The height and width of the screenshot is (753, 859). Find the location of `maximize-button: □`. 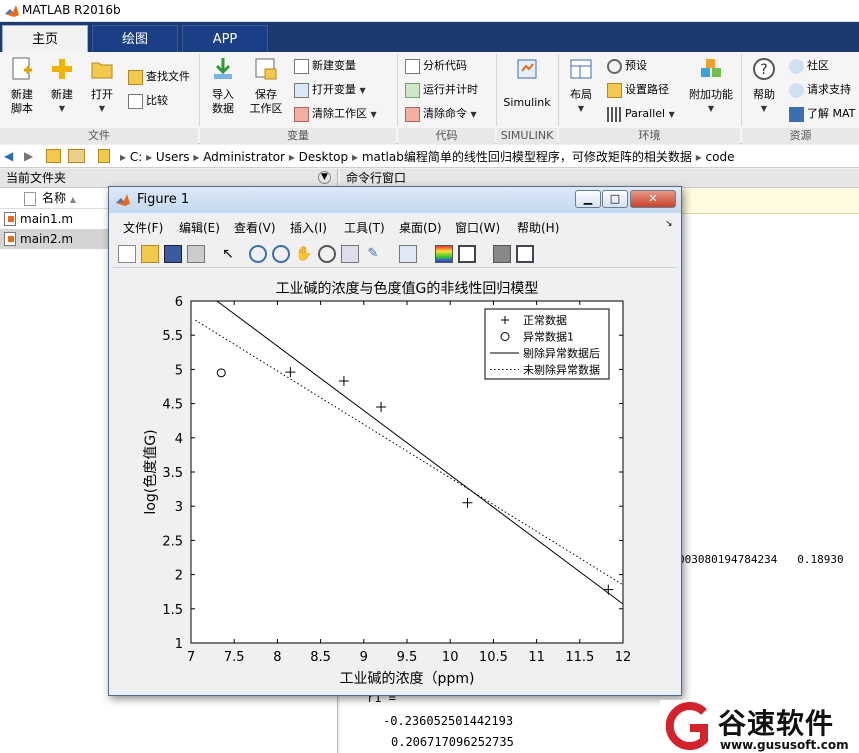

maximize-button: □ is located at coordinates (615, 199).